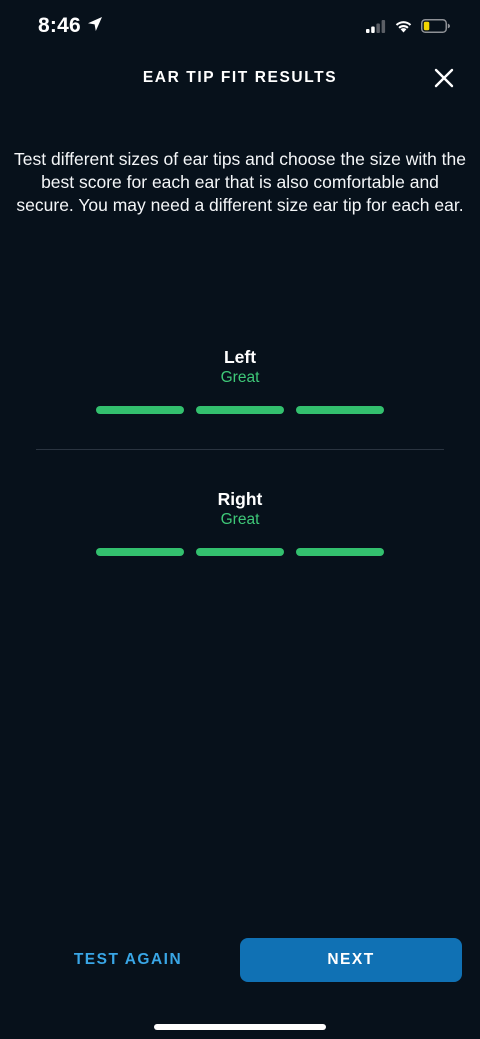 The height and width of the screenshot is (1039, 480). What do you see at coordinates (240, 28) in the screenshot?
I see `status-bar: 8:46` at bounding box center [240, 28].